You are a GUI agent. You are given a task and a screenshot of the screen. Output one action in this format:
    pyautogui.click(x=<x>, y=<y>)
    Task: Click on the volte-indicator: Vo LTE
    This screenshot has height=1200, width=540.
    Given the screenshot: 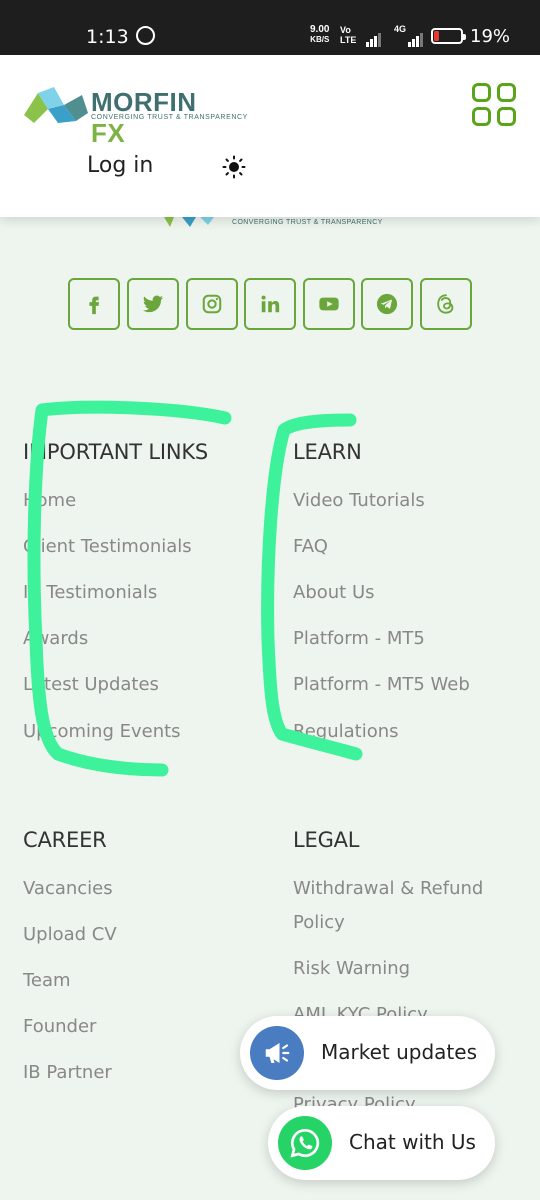 What is the action you would take?
    pyautogui.click(x=348, y=35)
    